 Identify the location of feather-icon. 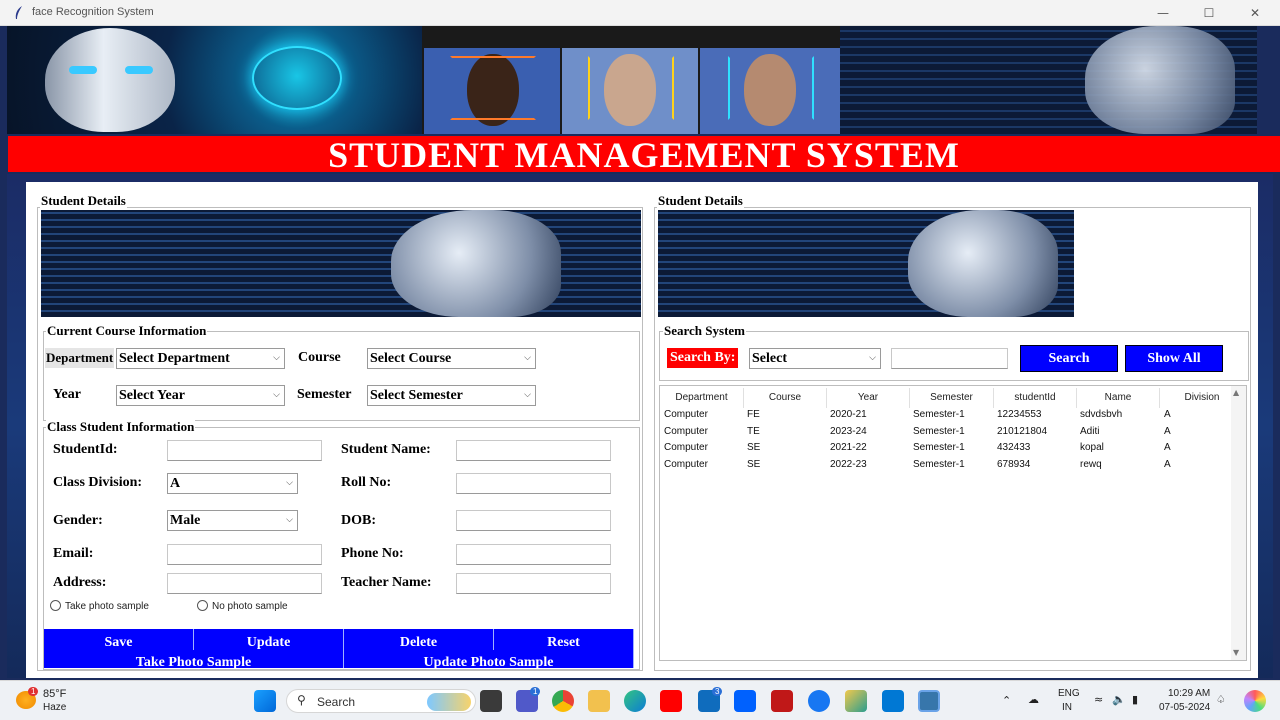
(18, 12).